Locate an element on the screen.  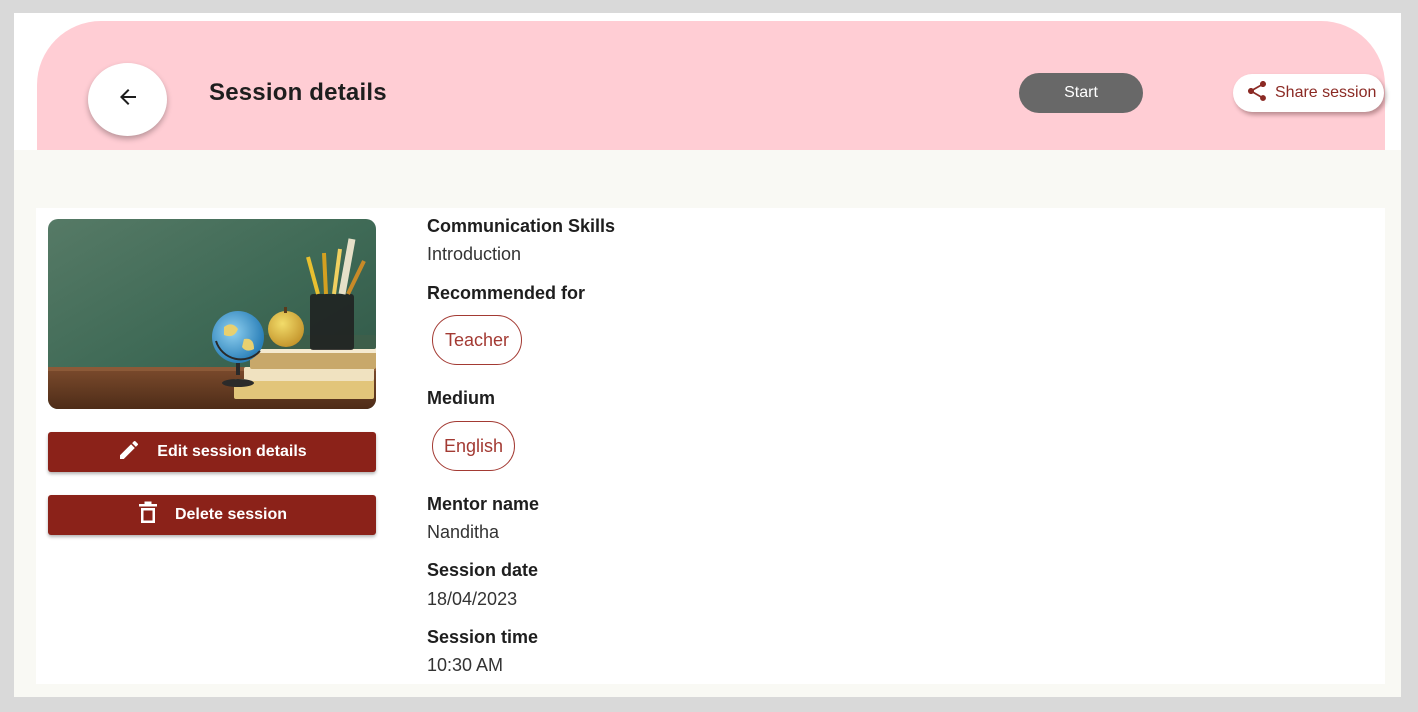
session-thumbnail-image is located at coordinates (212, 314).